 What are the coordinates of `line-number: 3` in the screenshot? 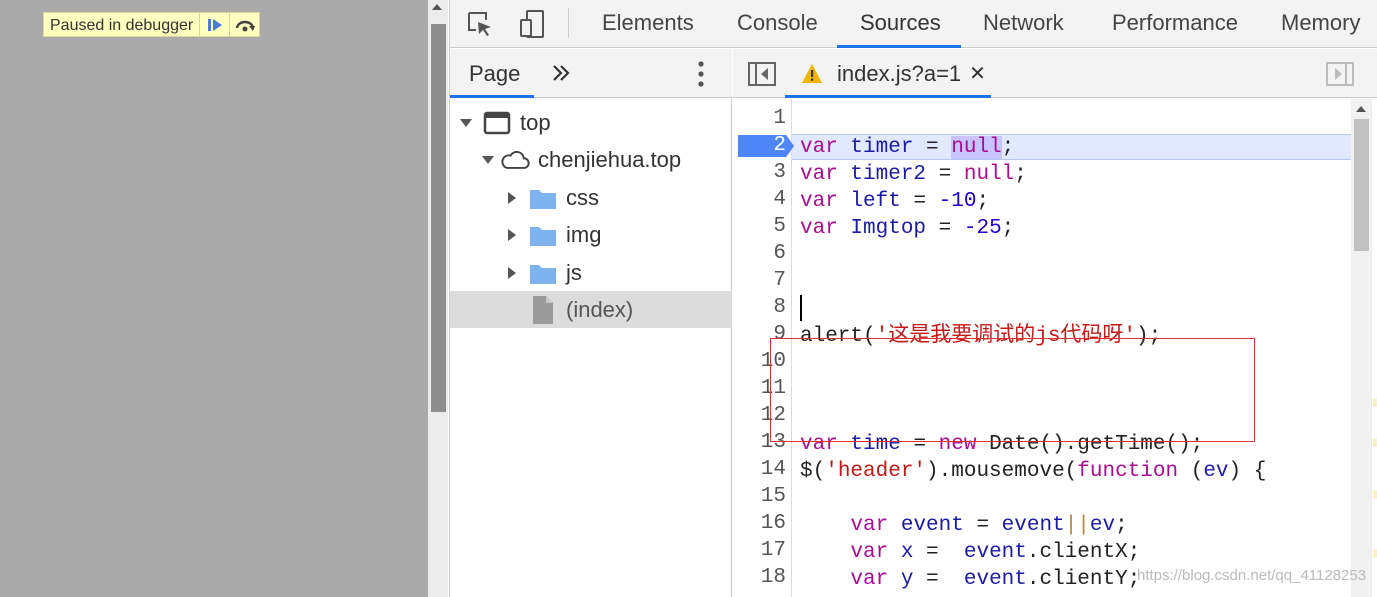 It's located at (759, 172).